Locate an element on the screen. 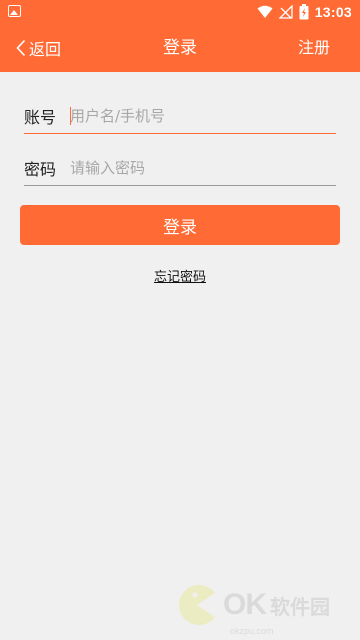  account-input is located at coordinates (203, 115).